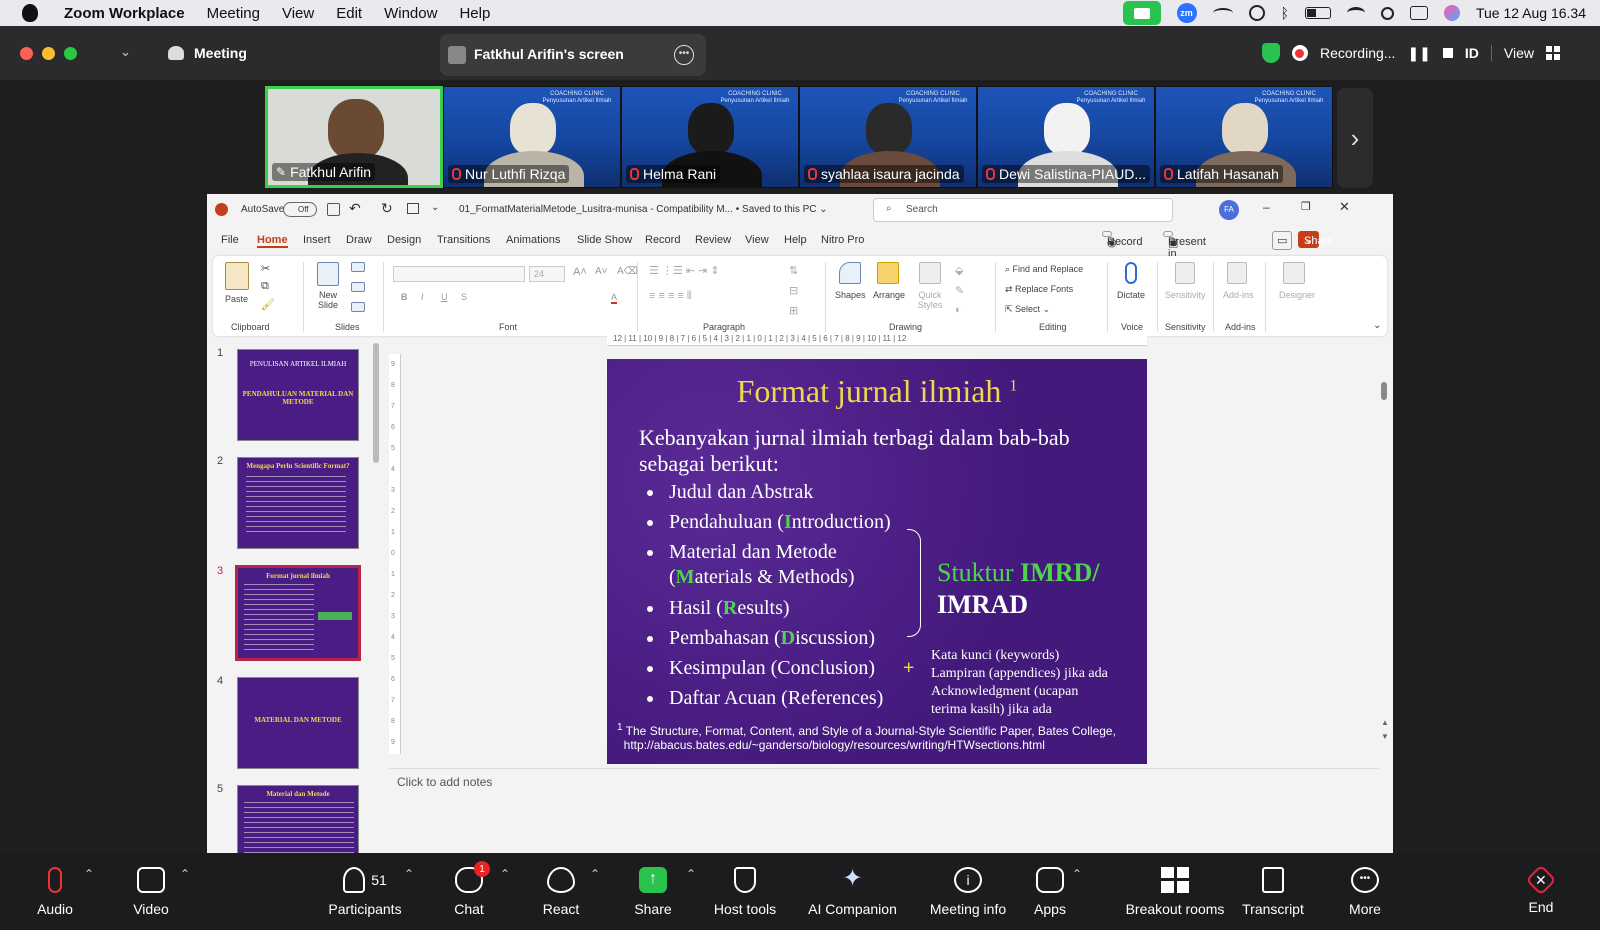 This screenshot has height=930, width=1600. Describe the element at coordinates (230, 240) in the screenshot. I see `tab-file: File` at that location.